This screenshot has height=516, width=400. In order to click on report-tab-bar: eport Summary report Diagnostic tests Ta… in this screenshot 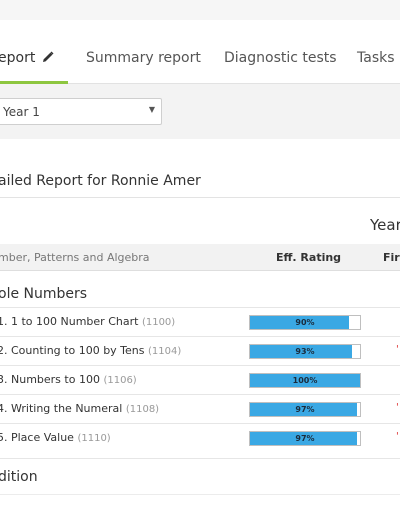, I will do `click(200, 58)`.